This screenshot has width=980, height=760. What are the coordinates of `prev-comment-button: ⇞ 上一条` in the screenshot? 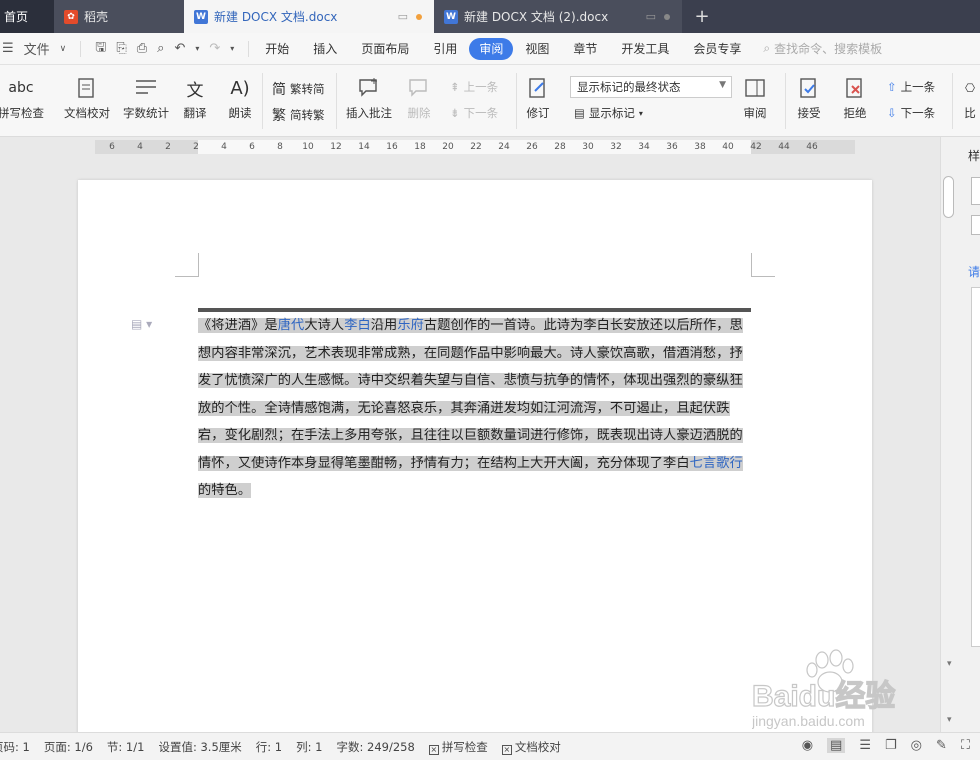 It's located at (474, 87).